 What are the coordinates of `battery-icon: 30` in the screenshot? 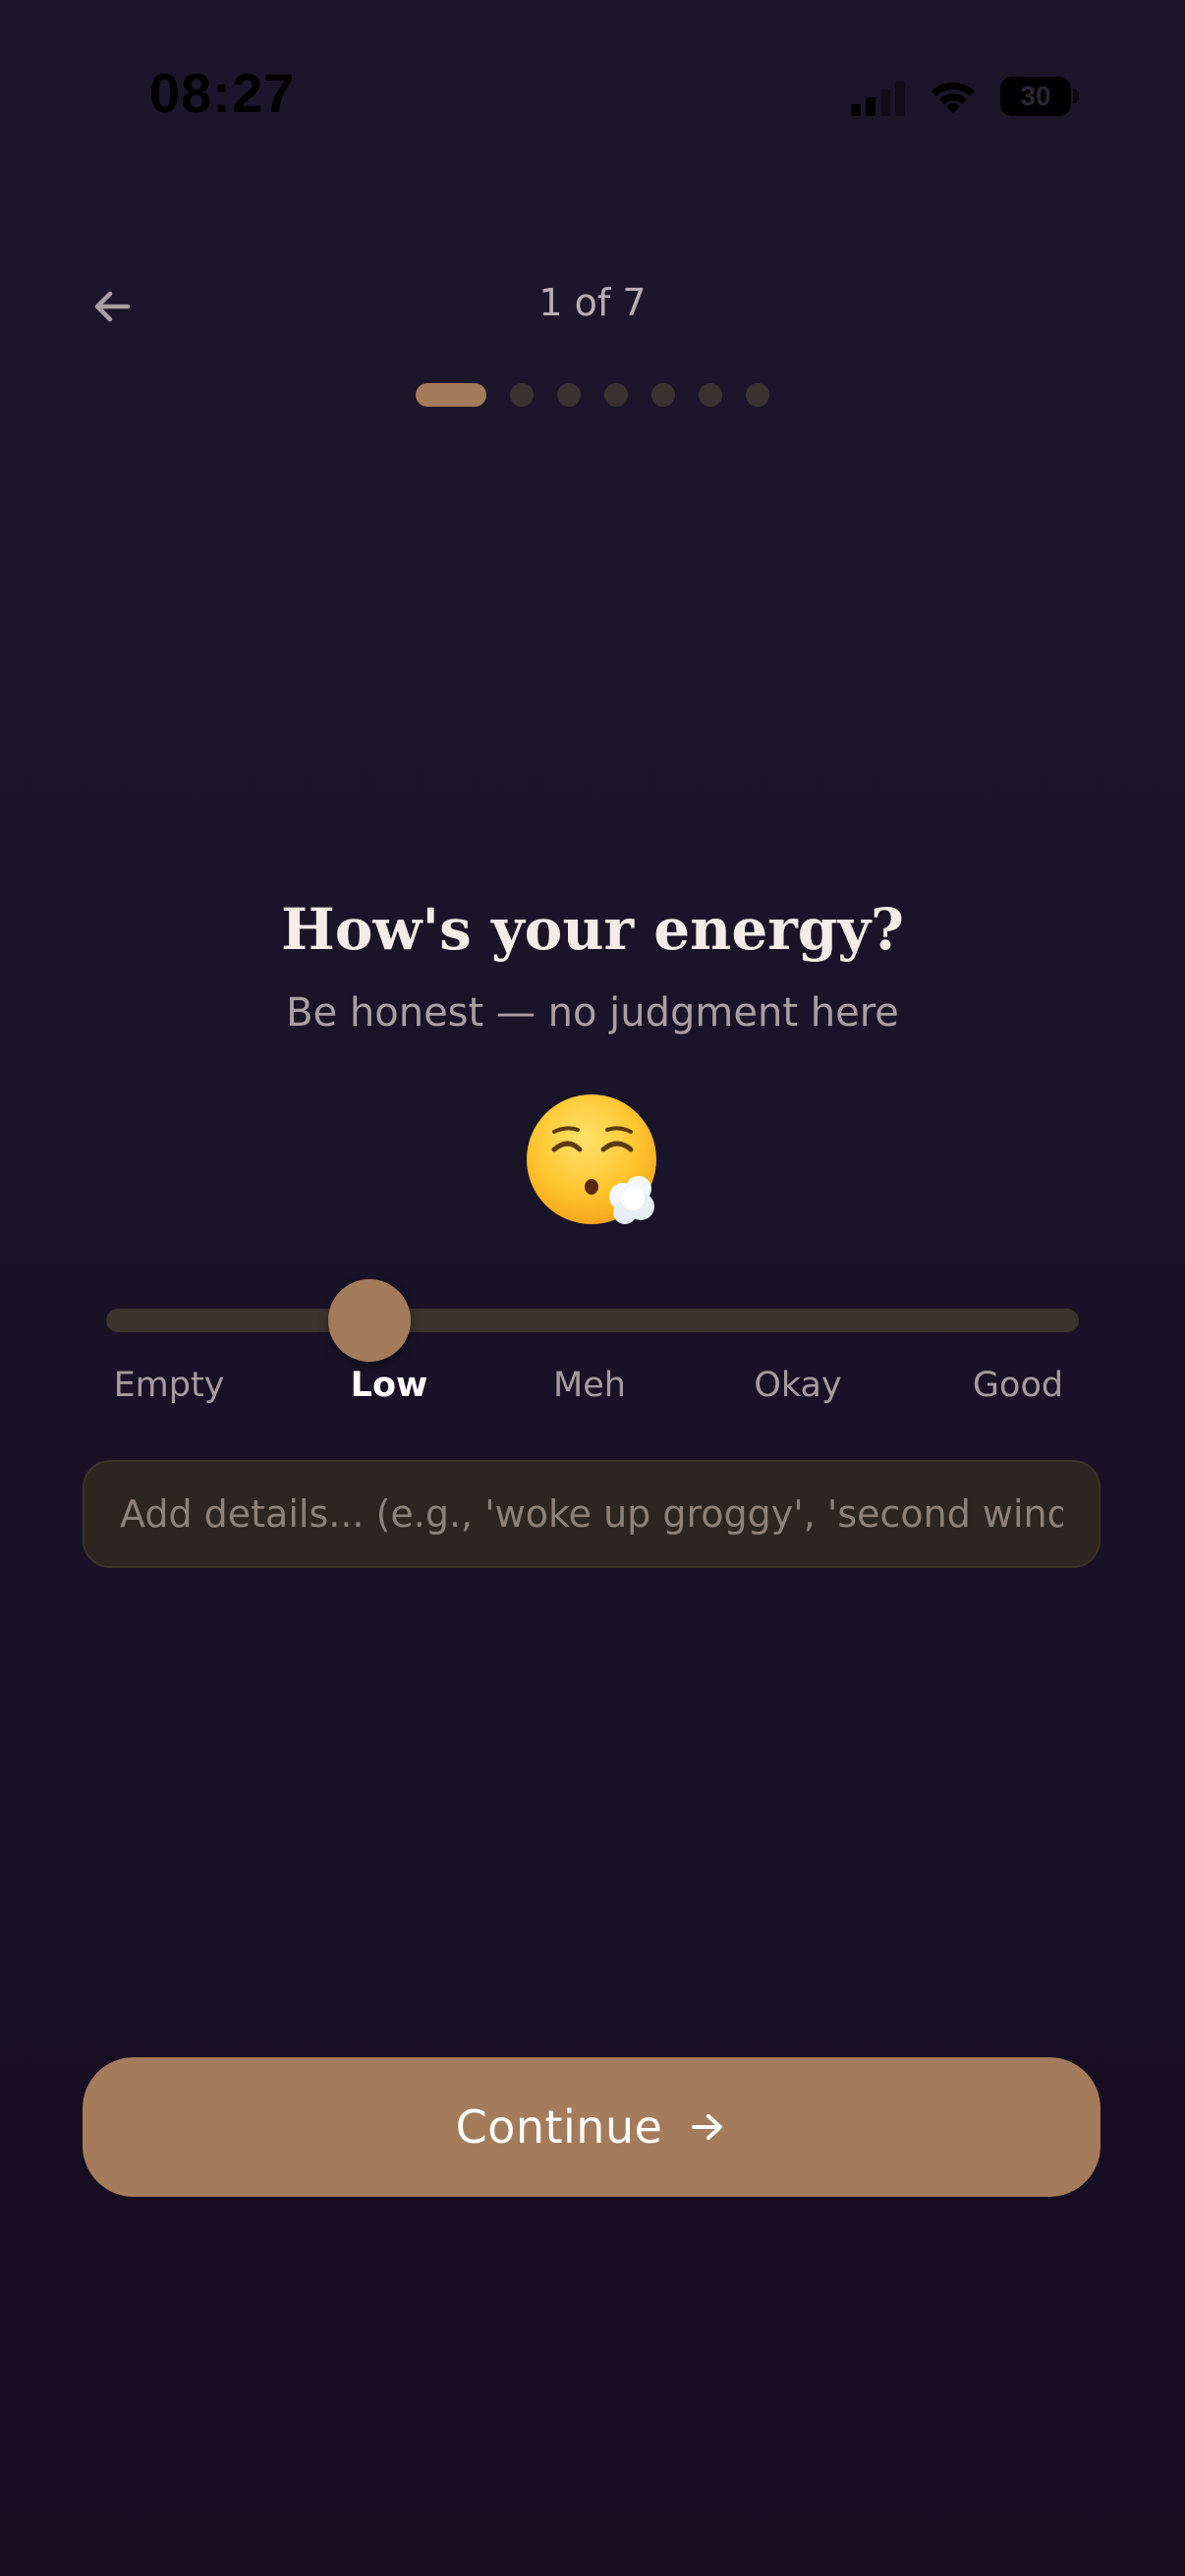 It's located at (1040, 96).